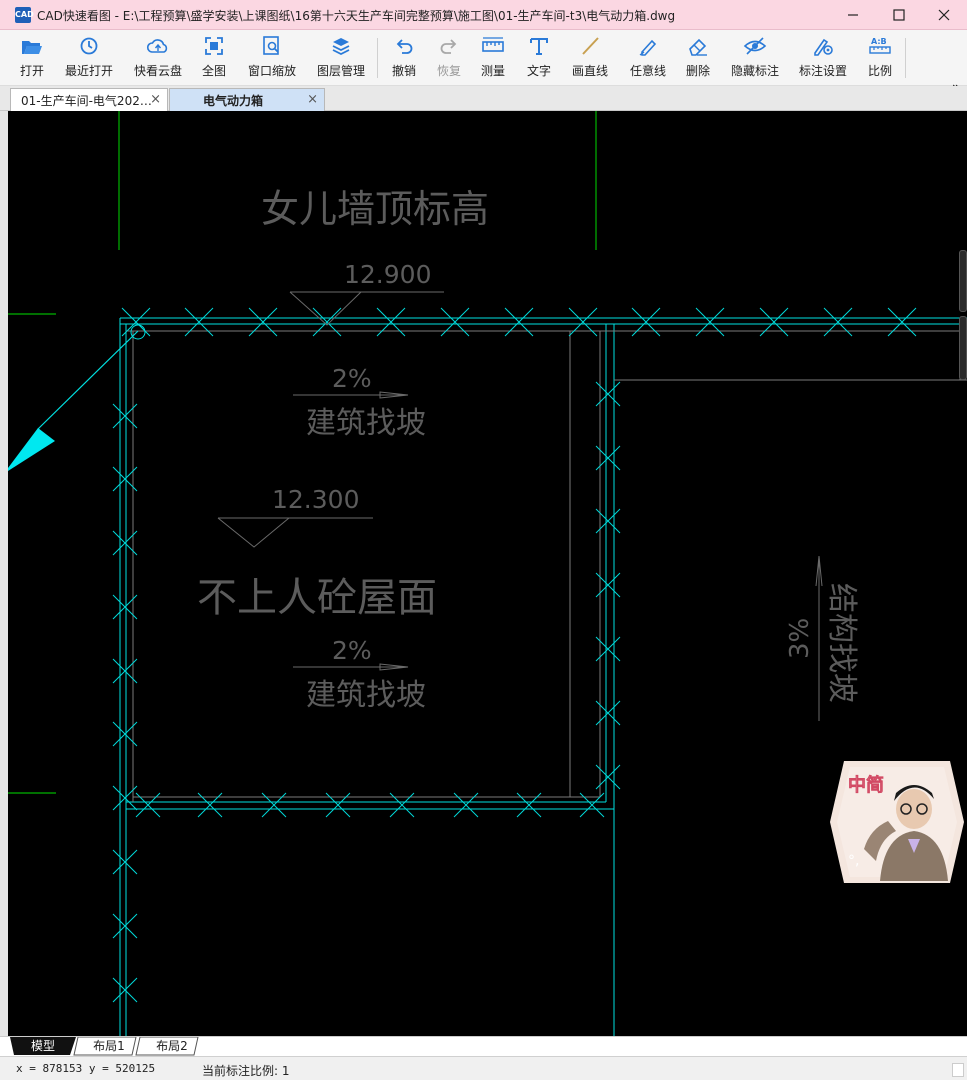 This screenshot has width=967, height=1080. Describe the element at coordinates (493, 46) in the screenshot. I see `ruler-icon` at that location.